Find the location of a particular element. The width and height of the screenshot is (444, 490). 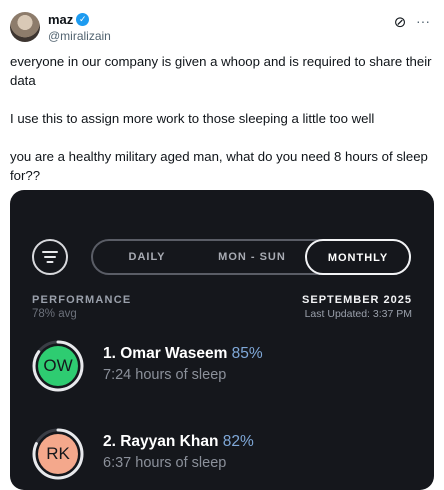

last-updated: Last Updated: 3:37 PM is located at coordinates (358, 314).